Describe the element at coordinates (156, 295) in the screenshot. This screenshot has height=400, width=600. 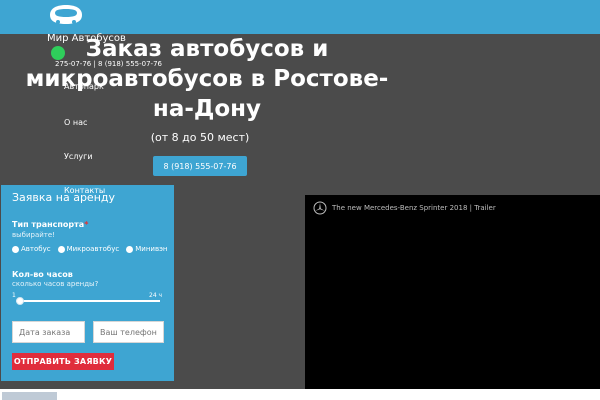
I see `slider-max-label: 24 ч` at that location.